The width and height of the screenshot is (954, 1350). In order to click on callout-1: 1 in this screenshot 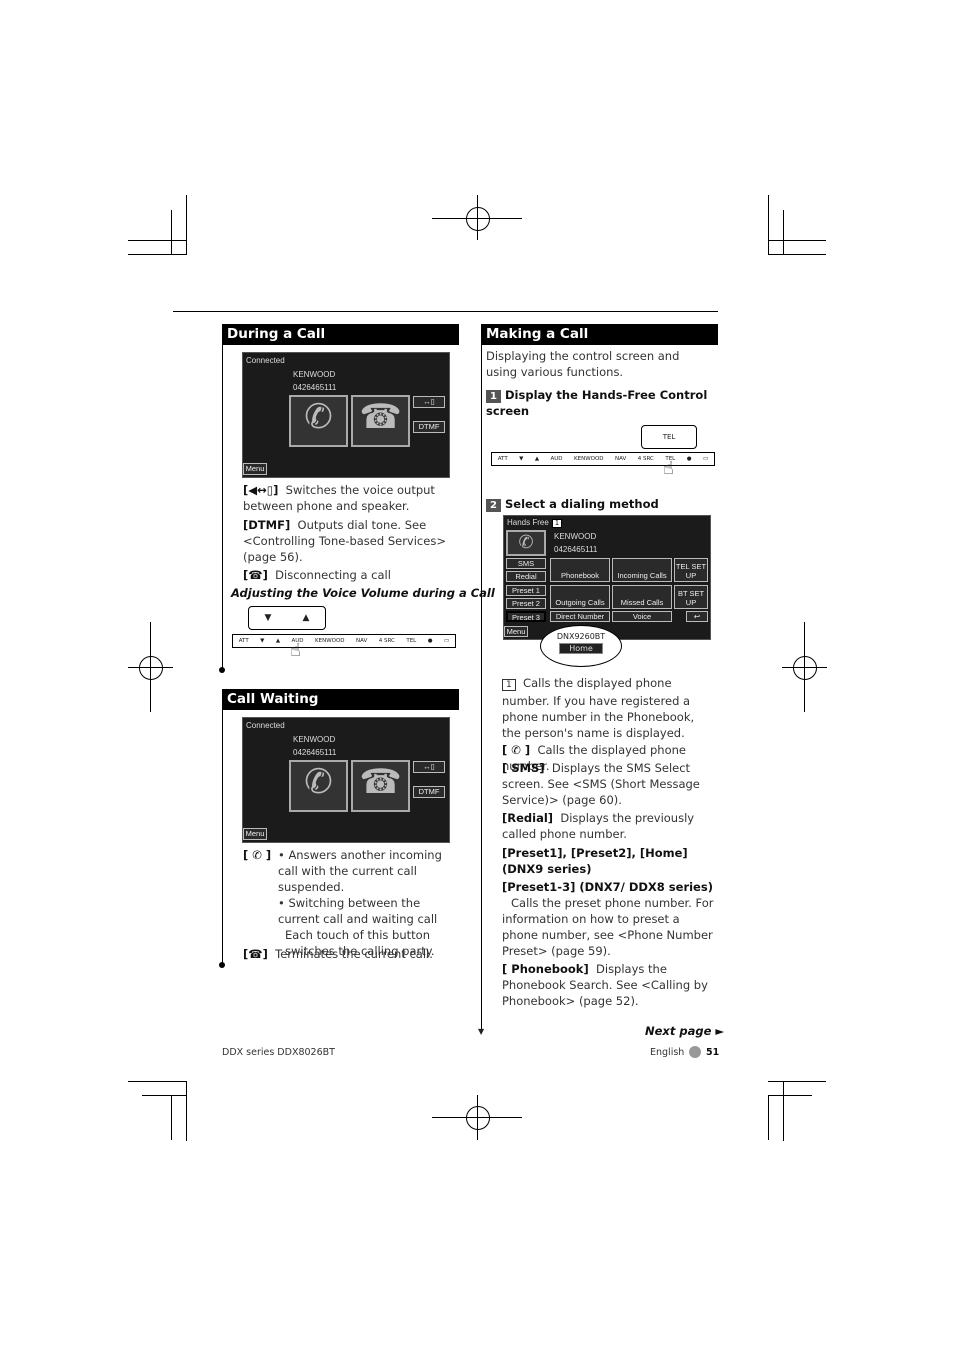, I will do `click(557, 523)`.